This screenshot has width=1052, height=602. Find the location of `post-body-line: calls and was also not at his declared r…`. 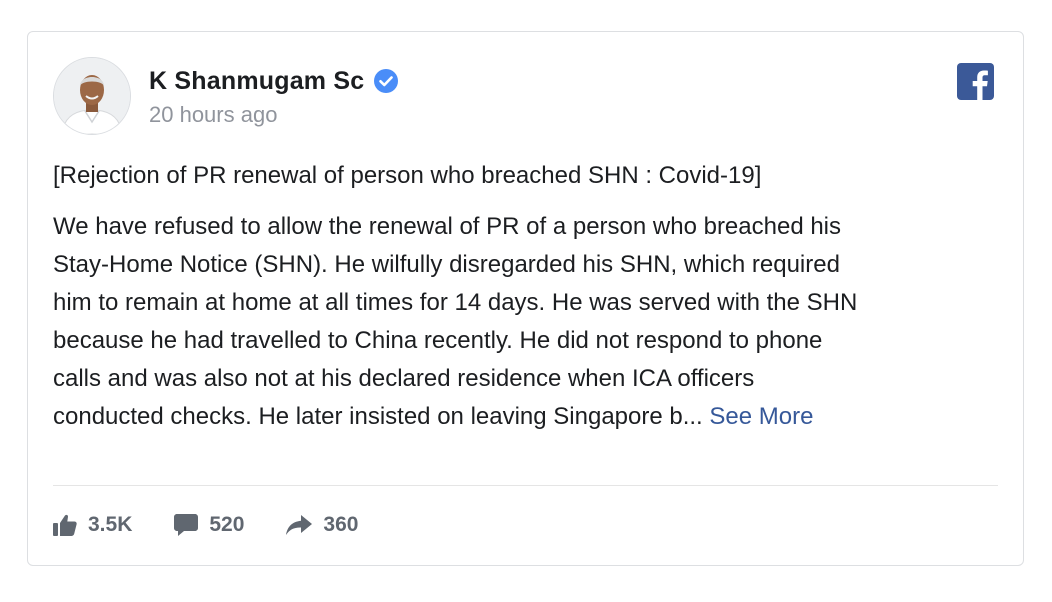

post-body-line: calls and was also not at his declared r… is located at coordinates (404, 378).